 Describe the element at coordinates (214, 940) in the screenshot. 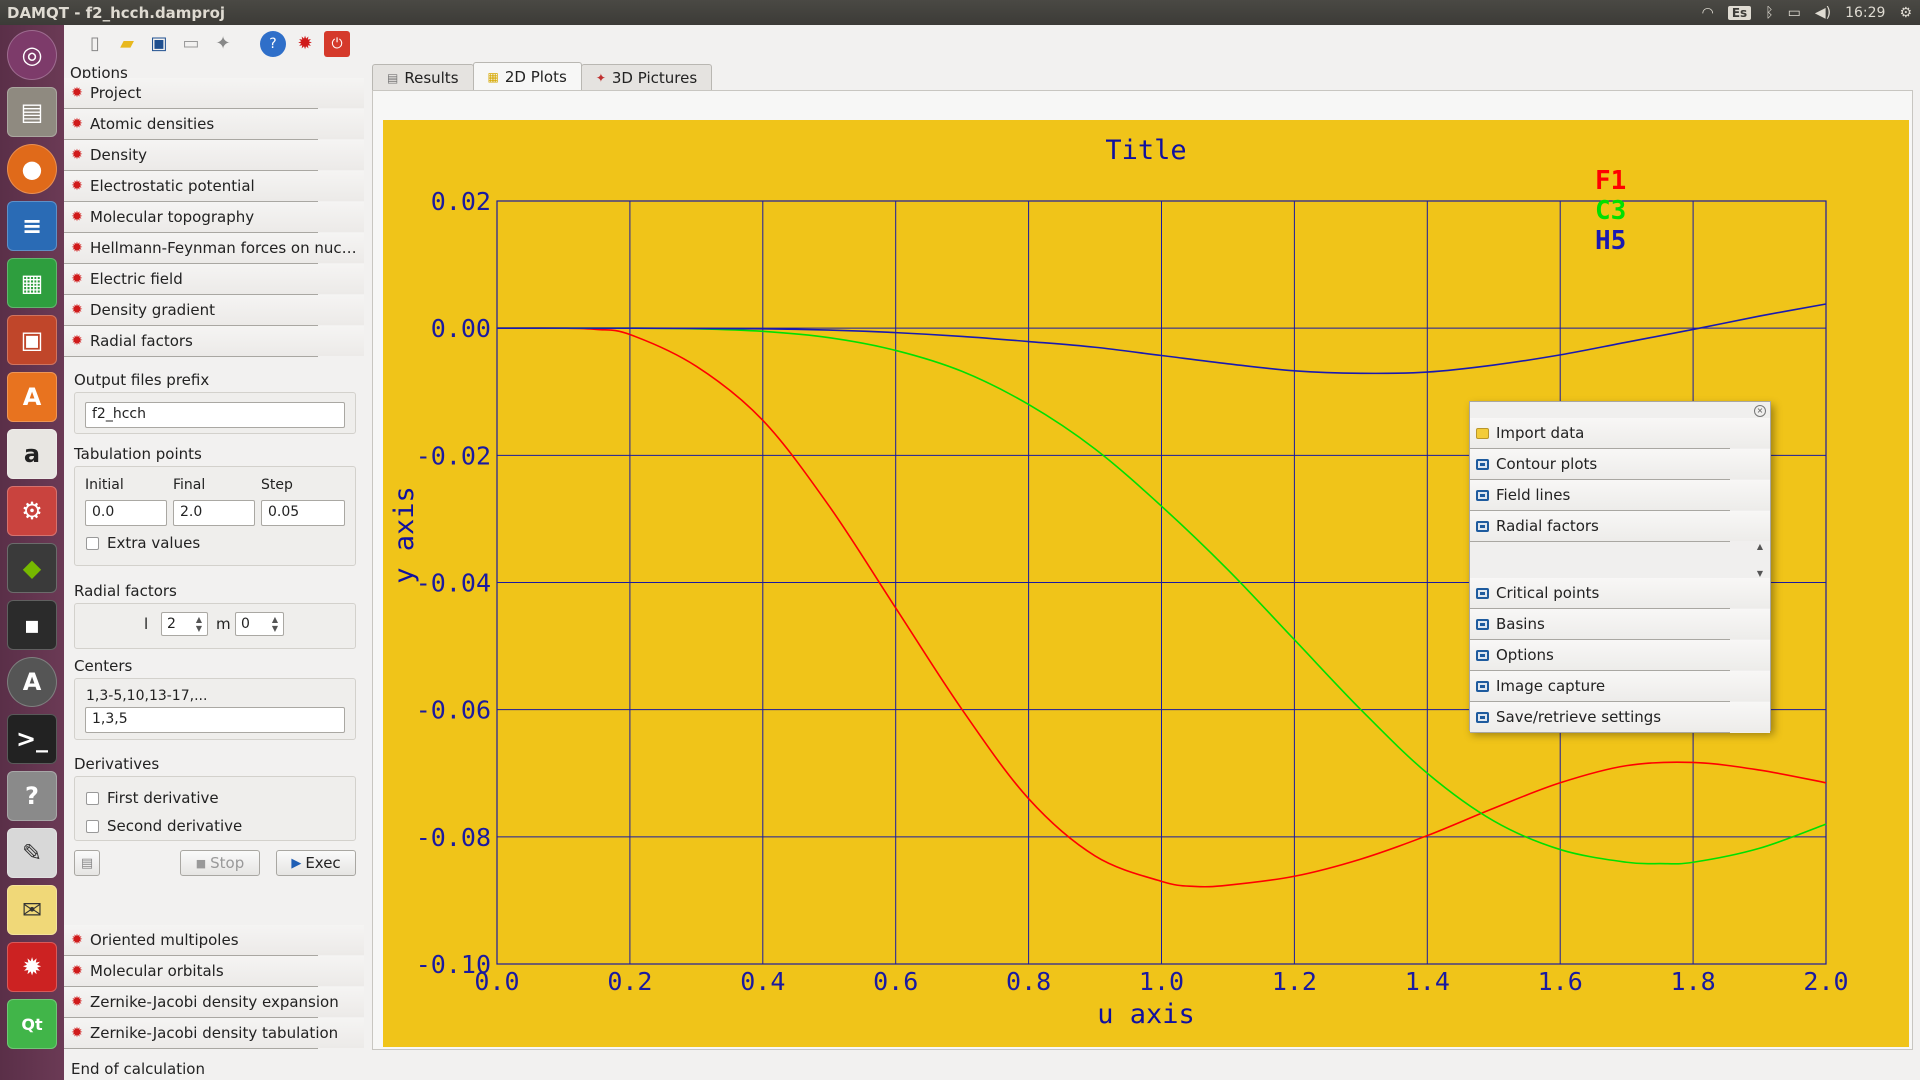

I see `section-oriented-multipoles: ✹ Oriented multipoles` at that location.